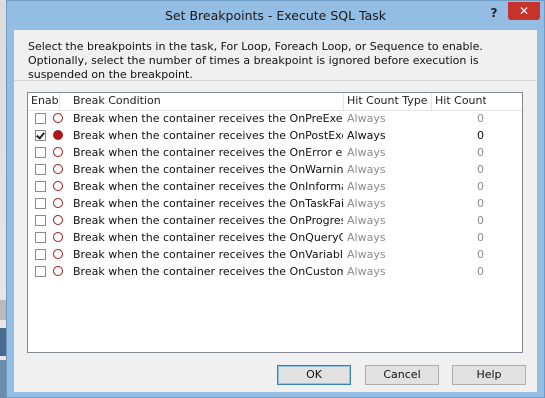 The image size is (545, 398). I want to click on column-header-break-condition: Break Condition, so click(207, 101).